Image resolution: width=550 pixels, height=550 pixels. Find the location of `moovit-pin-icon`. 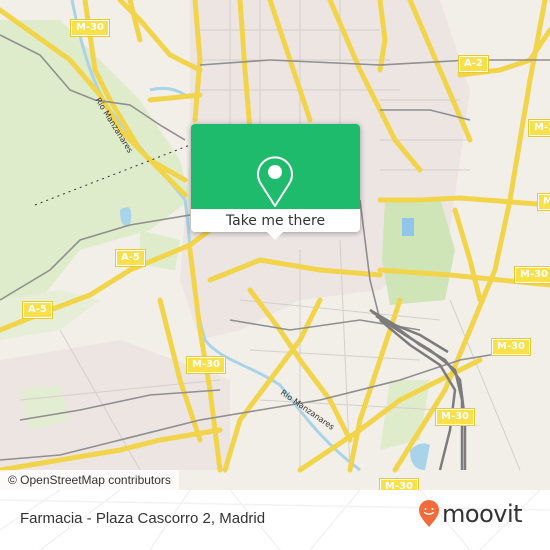

moovit-pin-icon is located at coordinates (429, 513).